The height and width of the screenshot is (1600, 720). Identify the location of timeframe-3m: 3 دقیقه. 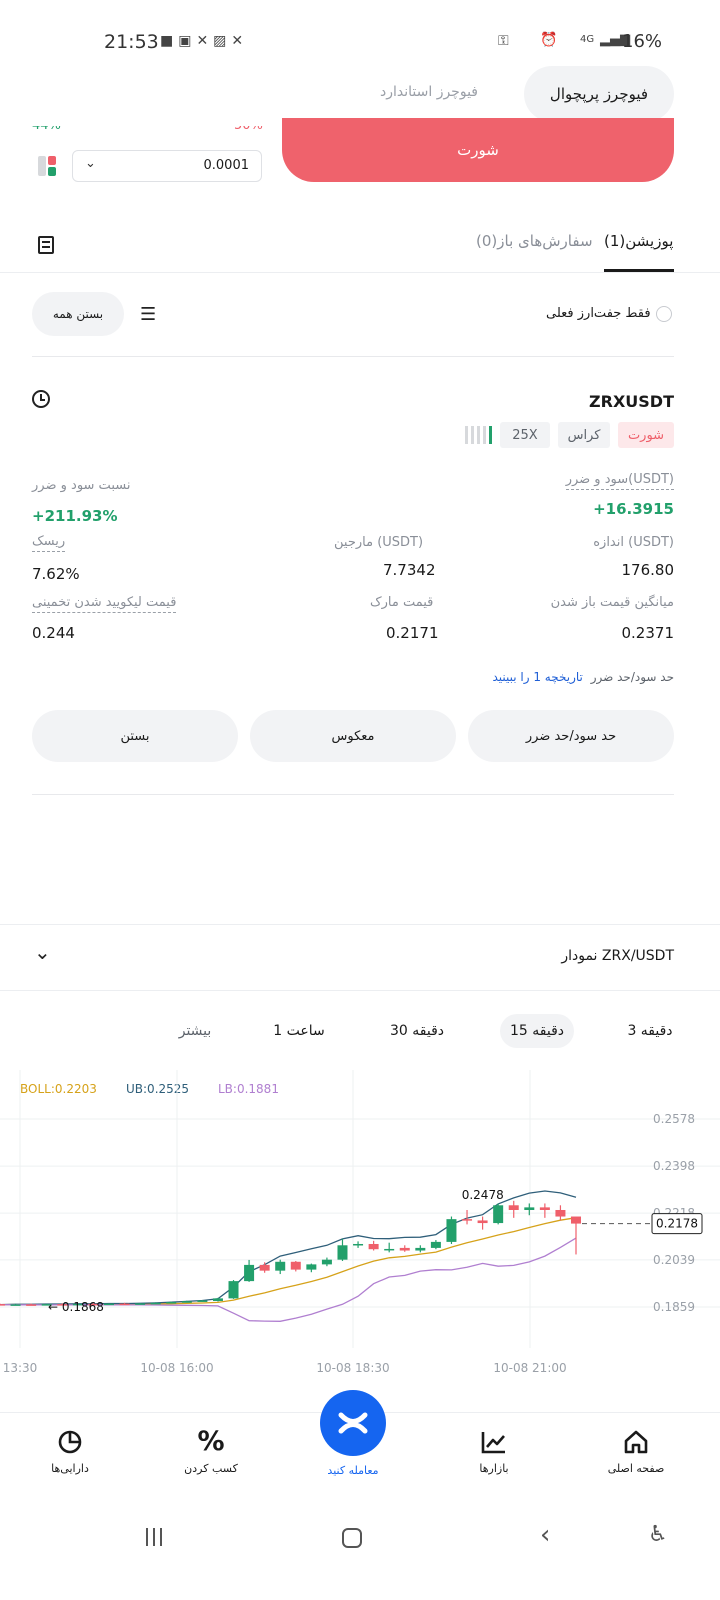
(650, 1031).